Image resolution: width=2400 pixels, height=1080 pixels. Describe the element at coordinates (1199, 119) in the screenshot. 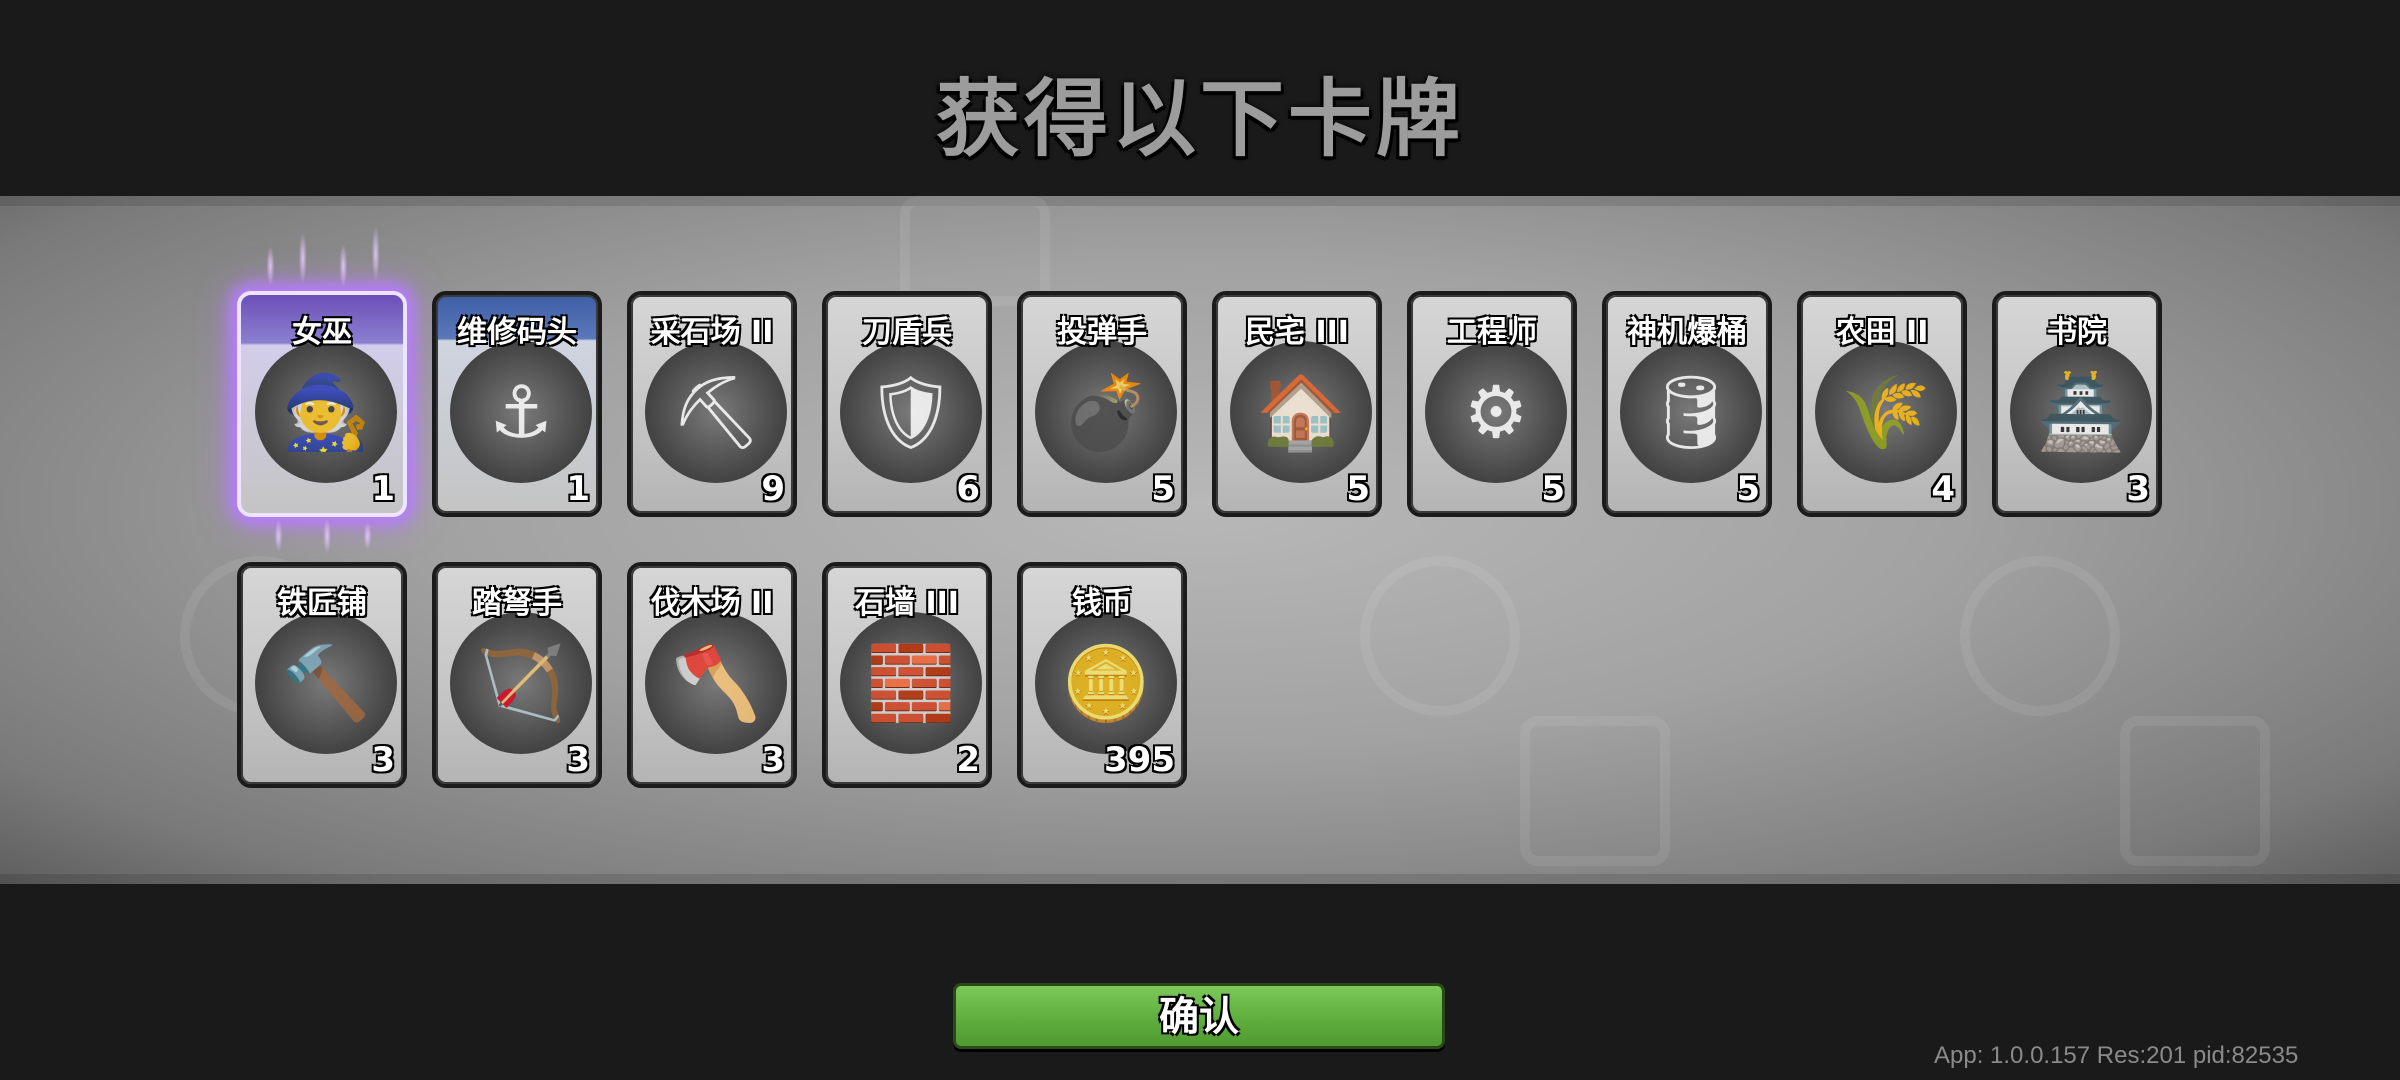

I see `page-title: 获得以下卡牌` at that location.